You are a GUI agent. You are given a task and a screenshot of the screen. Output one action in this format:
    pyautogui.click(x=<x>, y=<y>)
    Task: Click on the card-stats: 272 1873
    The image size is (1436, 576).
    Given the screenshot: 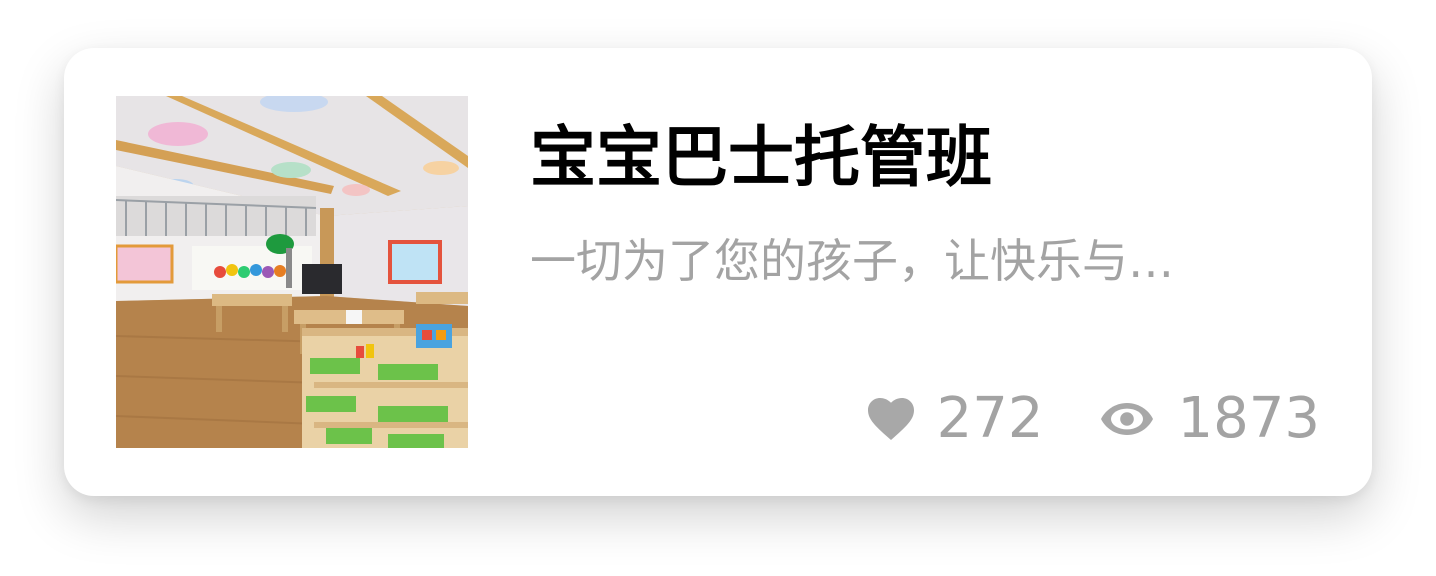 What is the action you would take?
    pyautogui.click(x=1093, y=419)
    